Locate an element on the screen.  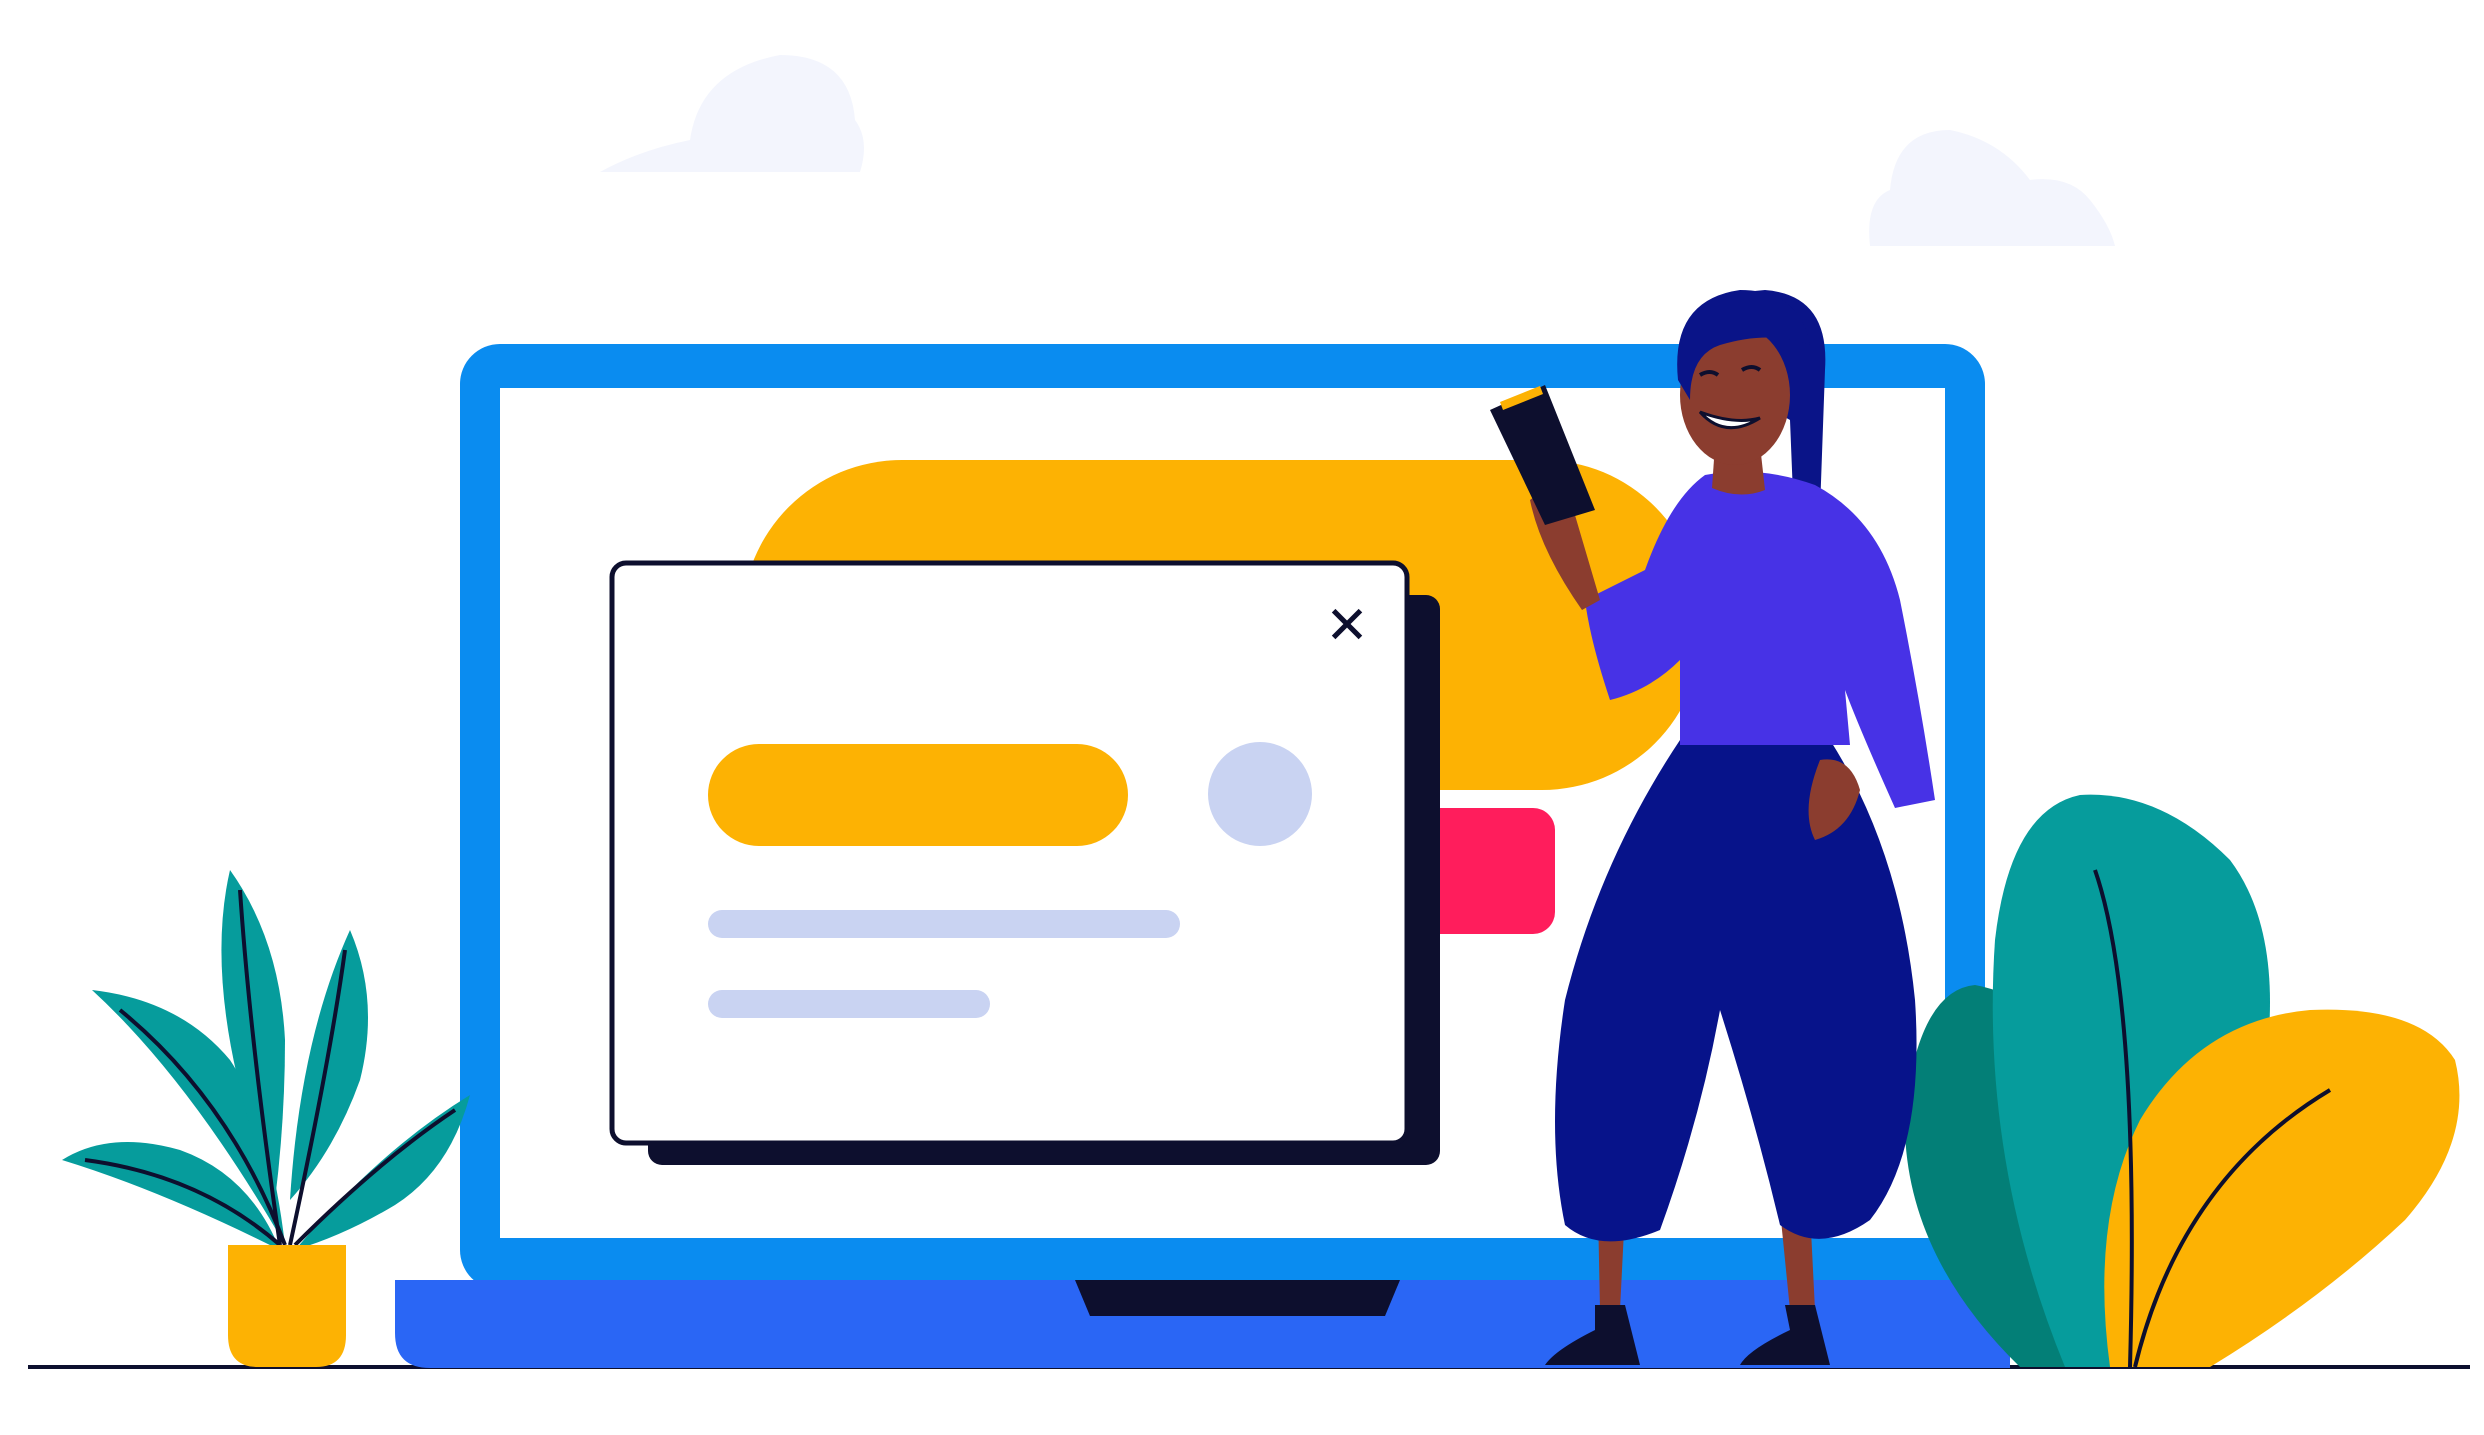
plant-leaf is located at coordinates (329, 1065).